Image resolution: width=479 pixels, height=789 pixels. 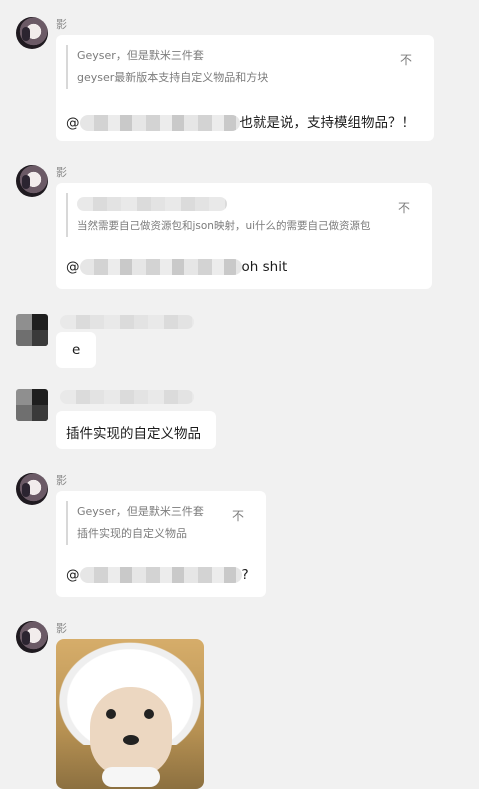 I want to click on message-bubble: e, so click(x=76, y=350).